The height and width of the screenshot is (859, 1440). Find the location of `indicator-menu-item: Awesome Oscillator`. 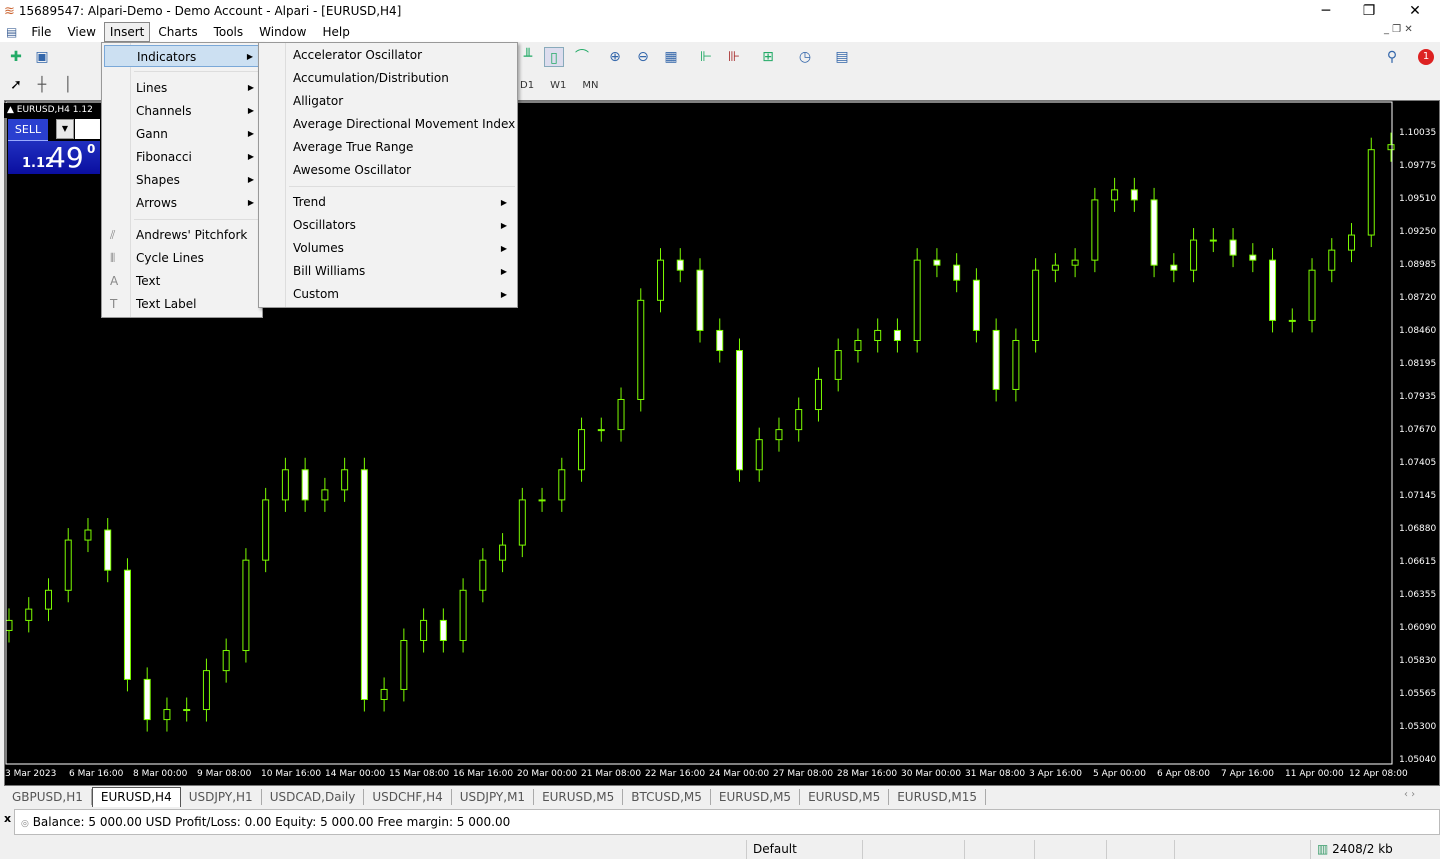

indicator-menu-item: Awesome Oscillator is located at coordinates (388, 170).